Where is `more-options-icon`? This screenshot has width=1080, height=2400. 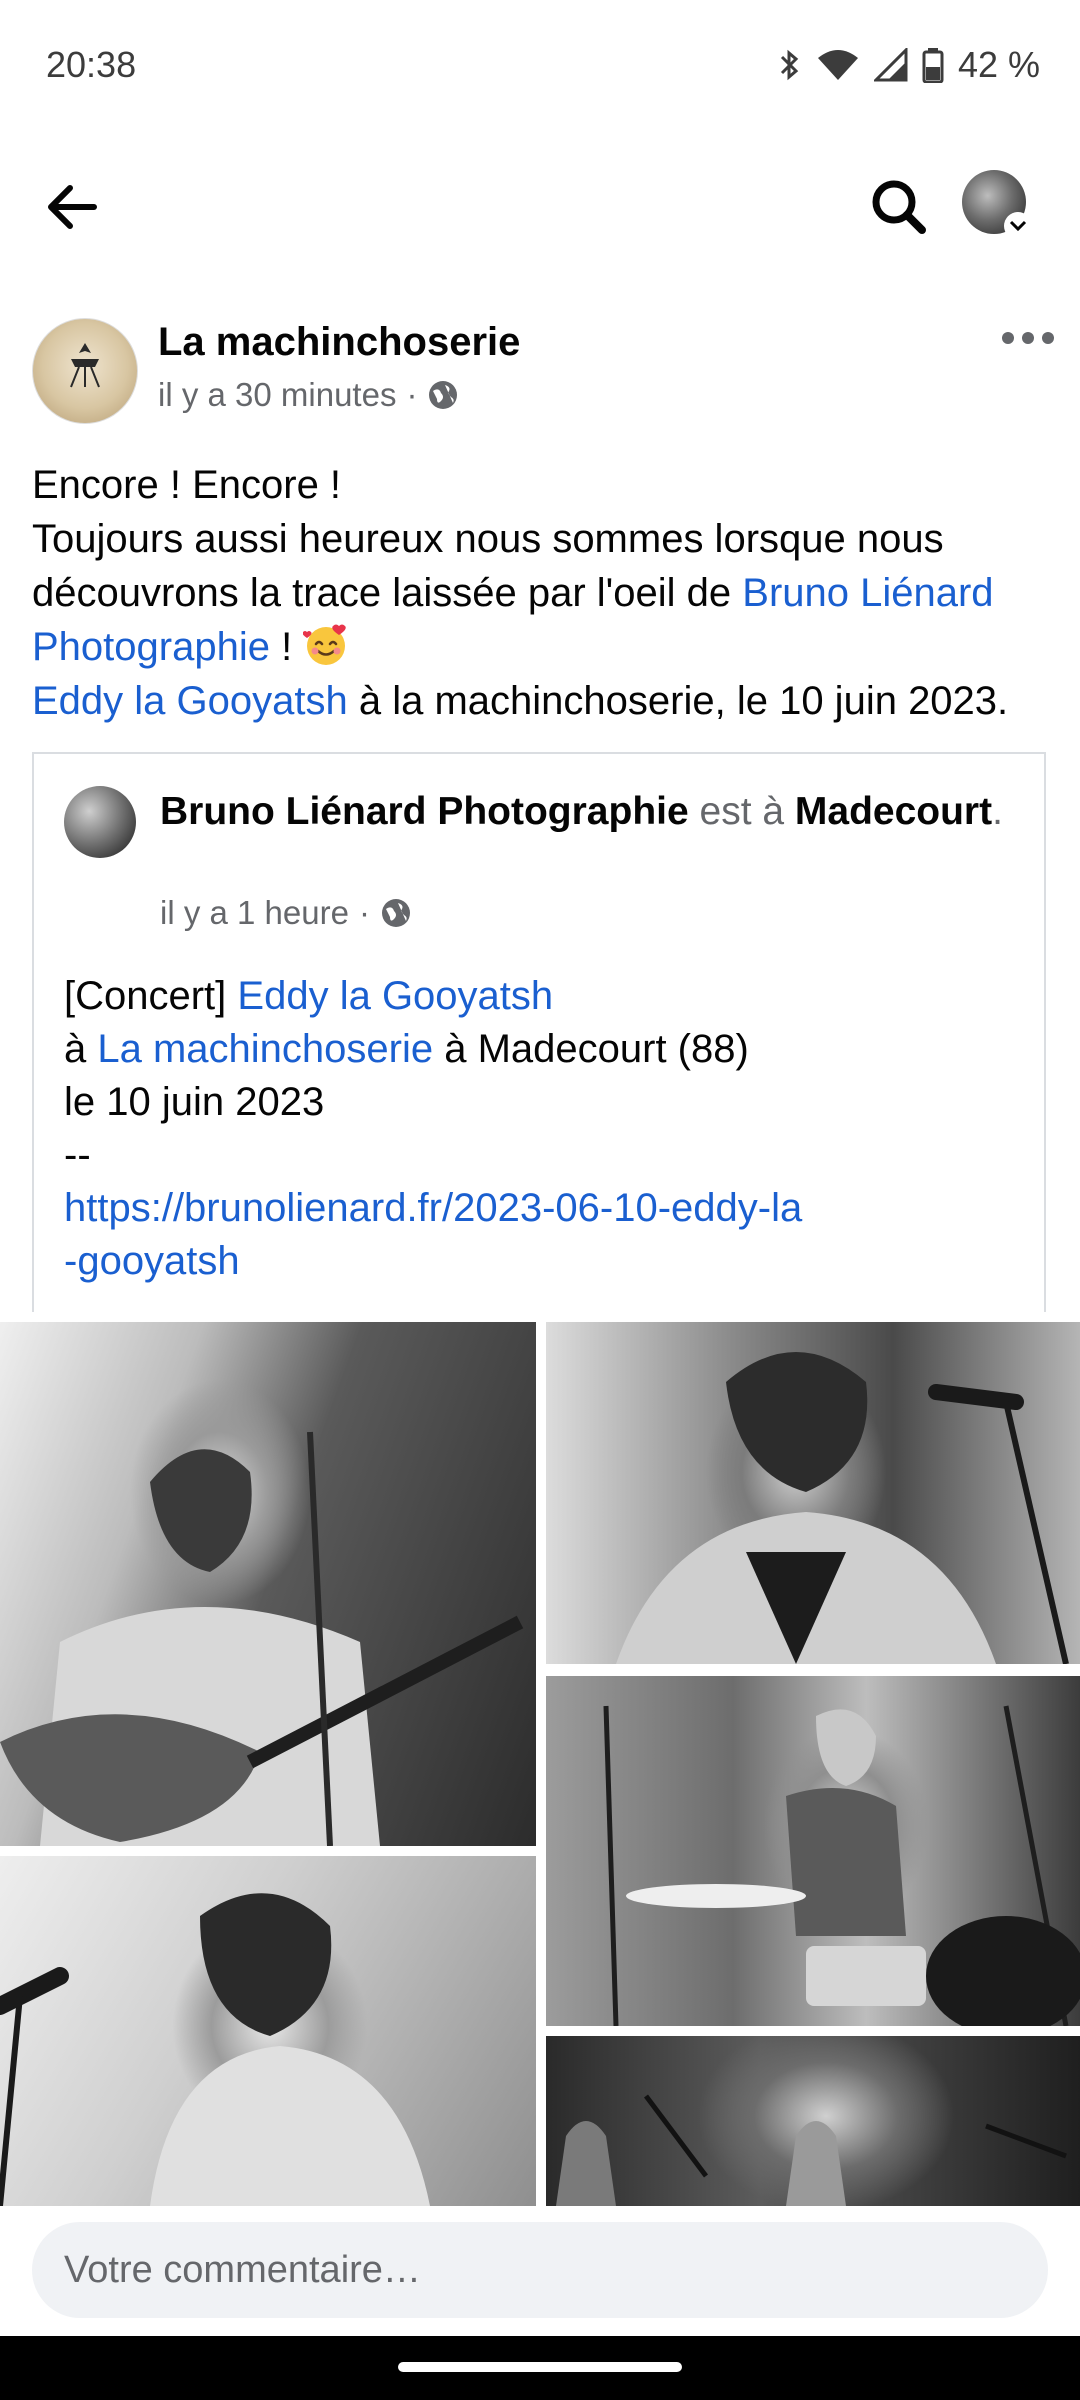
more-options-icon is located at coordinates (1028, 338).